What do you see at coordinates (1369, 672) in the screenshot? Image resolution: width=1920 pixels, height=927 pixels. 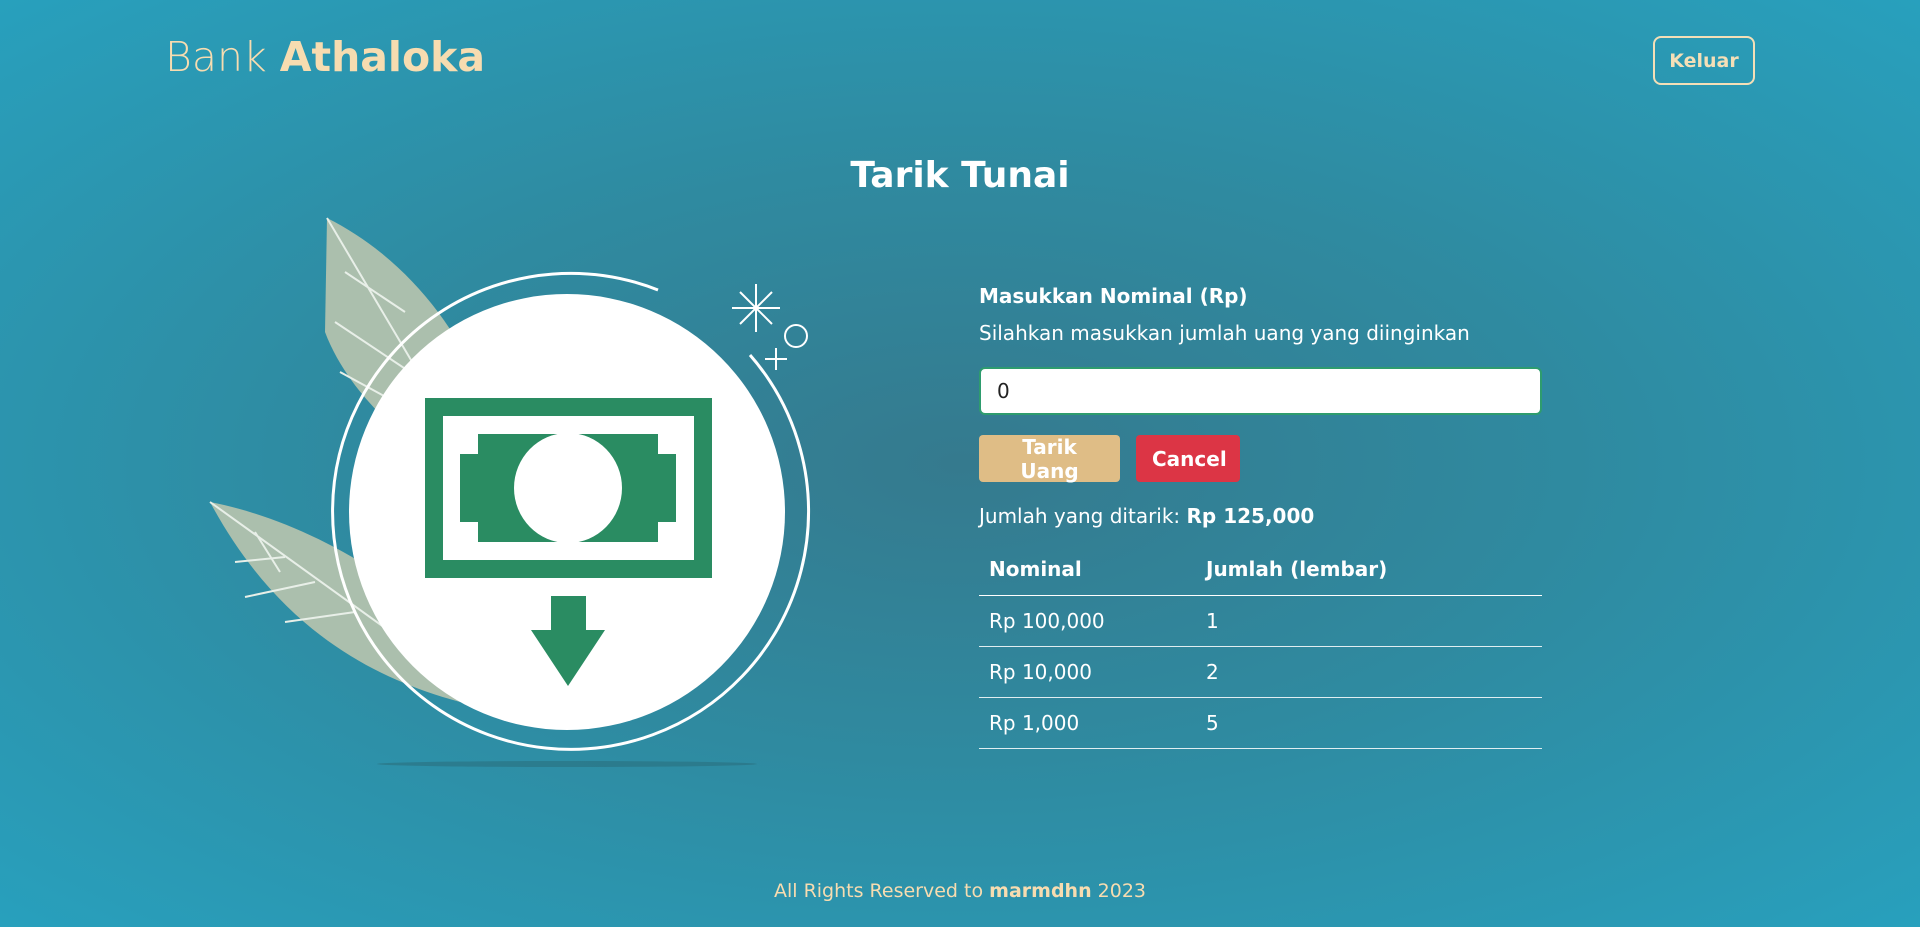 I see `cell-count: 2` at bounding box center [1369, 672].